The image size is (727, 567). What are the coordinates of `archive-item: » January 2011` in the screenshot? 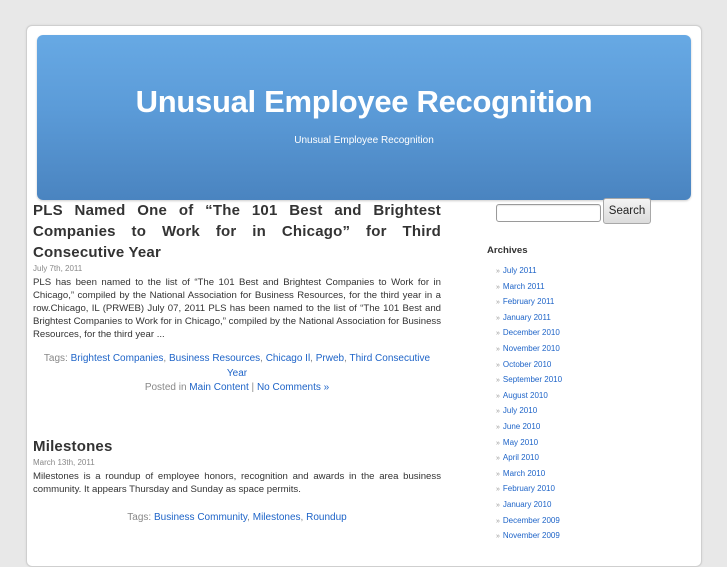 It's located at (579, 319).